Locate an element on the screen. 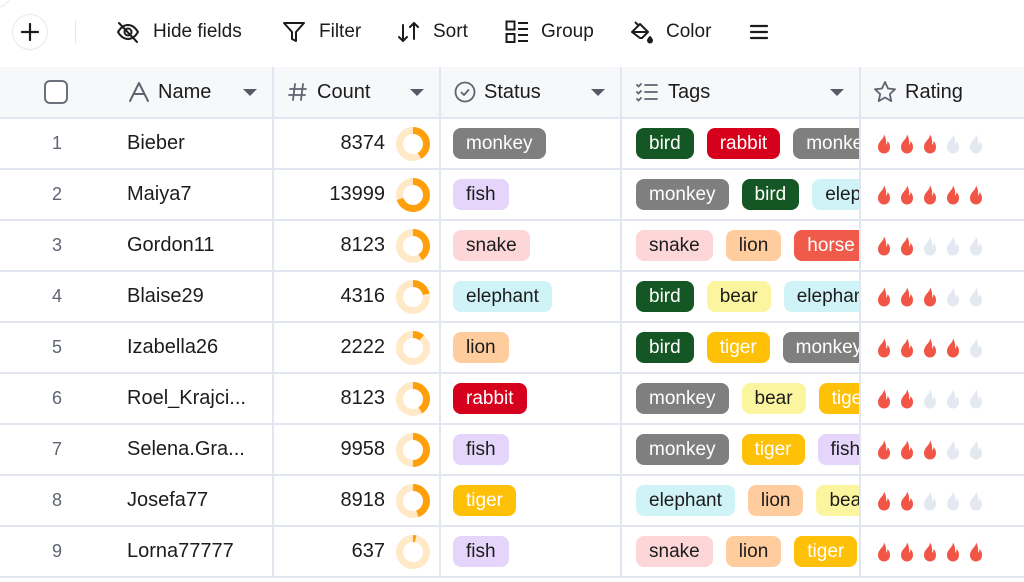  status-cell: tiger is located at coordinates (536, 500).